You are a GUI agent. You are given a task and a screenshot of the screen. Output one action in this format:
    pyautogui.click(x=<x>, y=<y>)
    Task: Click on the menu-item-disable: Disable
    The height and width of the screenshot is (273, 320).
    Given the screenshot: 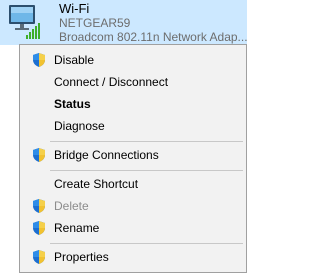 What is the action you would take?
    pyautogui.click(x=133, y=60)
    